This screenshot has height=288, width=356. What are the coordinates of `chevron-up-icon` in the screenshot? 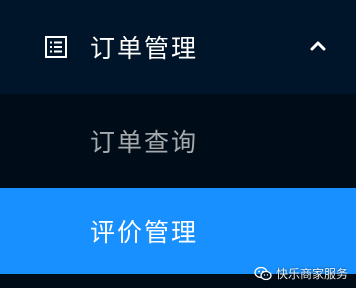 It's located at (318, 46).